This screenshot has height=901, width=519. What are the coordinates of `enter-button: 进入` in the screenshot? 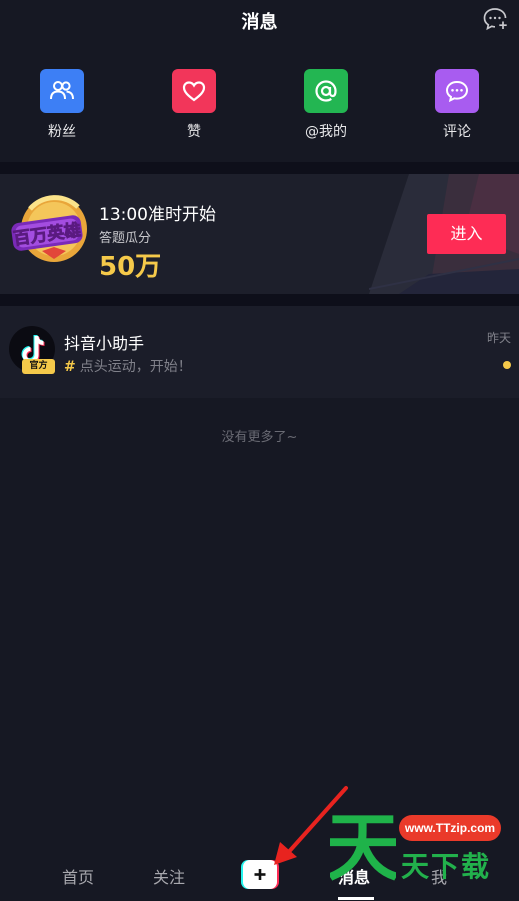 It's located at (466, 234).